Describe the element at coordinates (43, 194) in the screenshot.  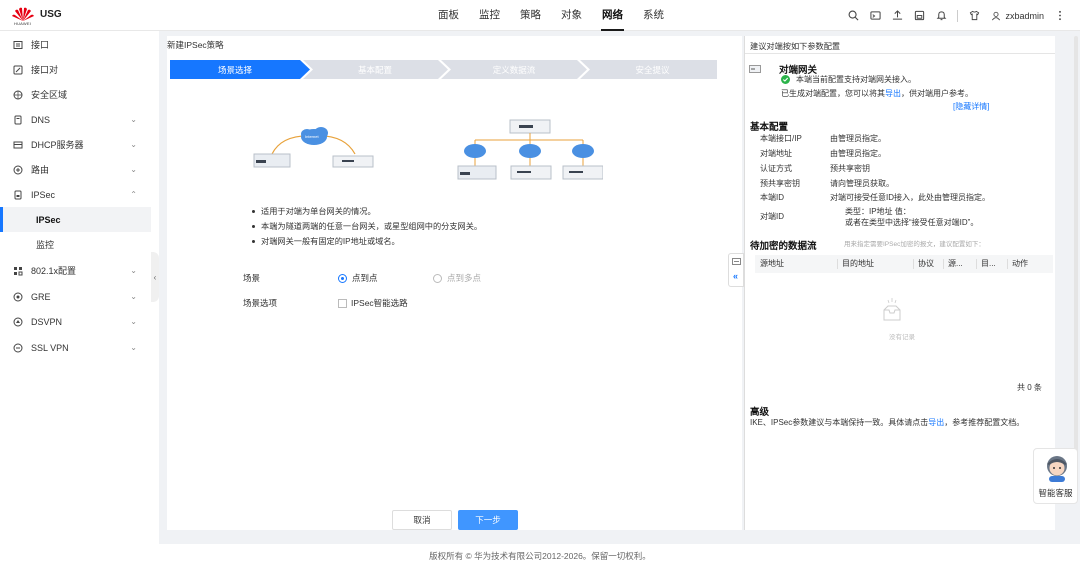
I see `sidebar-item-label: IPSec` at that location.